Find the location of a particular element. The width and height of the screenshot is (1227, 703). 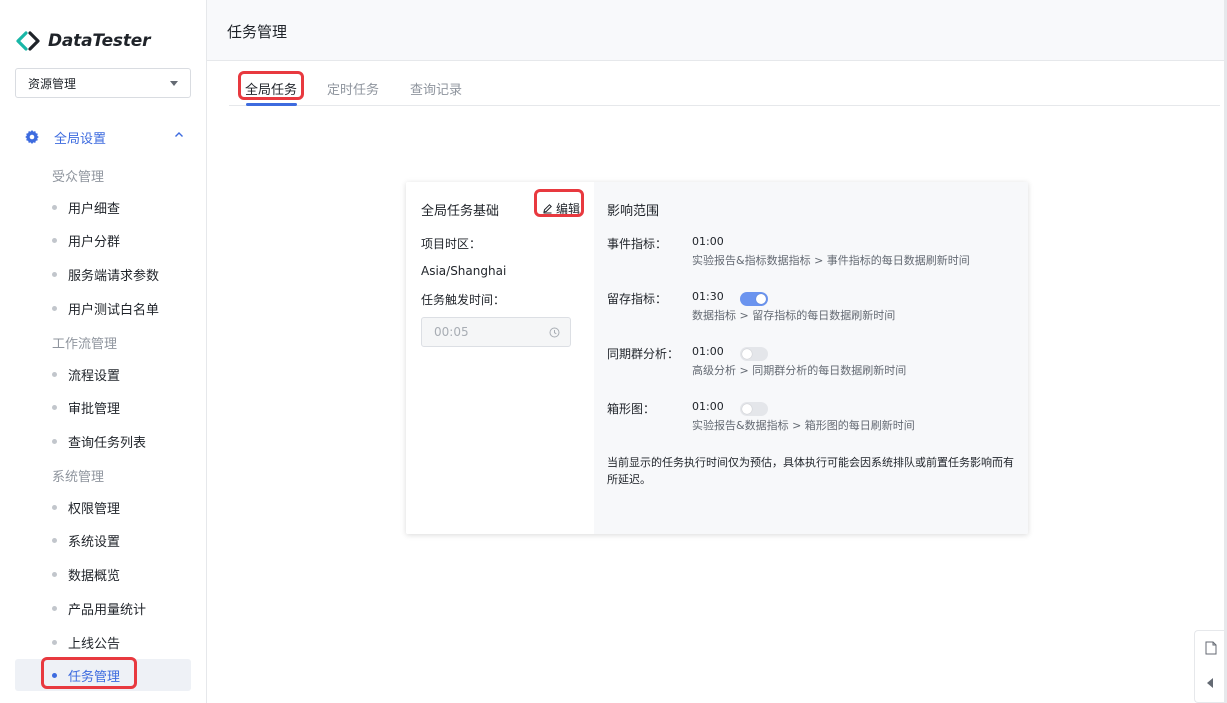

metric-path: 实验报告&指标数据指标 > 事件指标的每日数据刷新时间 is located at coordinates (831, 260).